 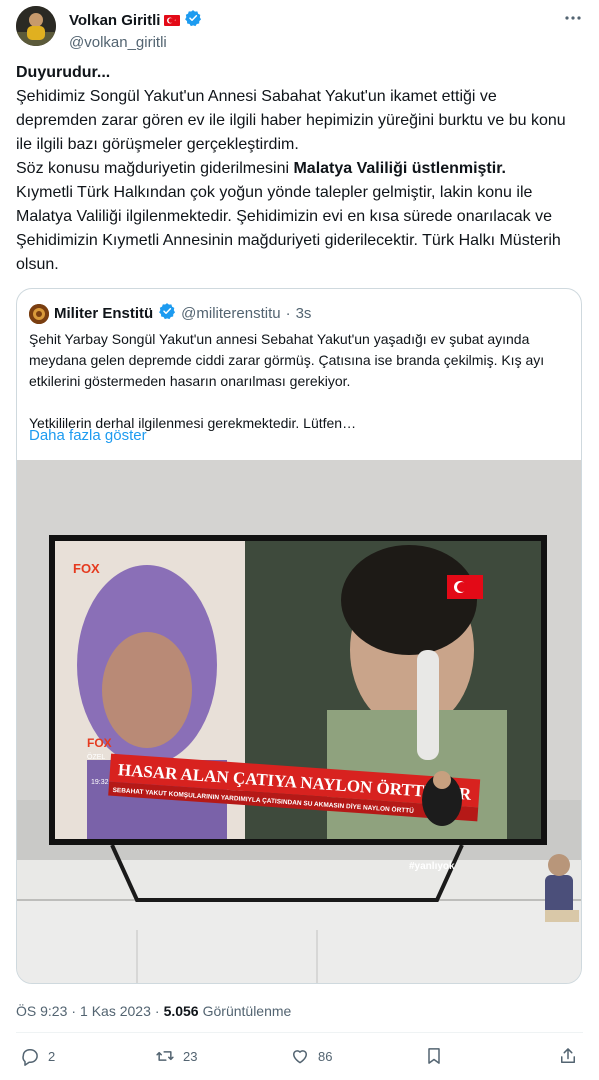 I want to click on reply-count: 2, so click(x=52, y=1056).